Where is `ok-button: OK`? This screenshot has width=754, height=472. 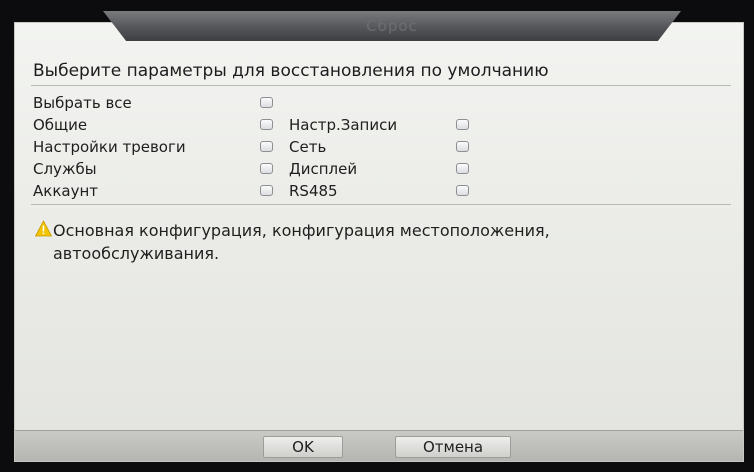
ok-button: OK is located at coordinates (303, 447).